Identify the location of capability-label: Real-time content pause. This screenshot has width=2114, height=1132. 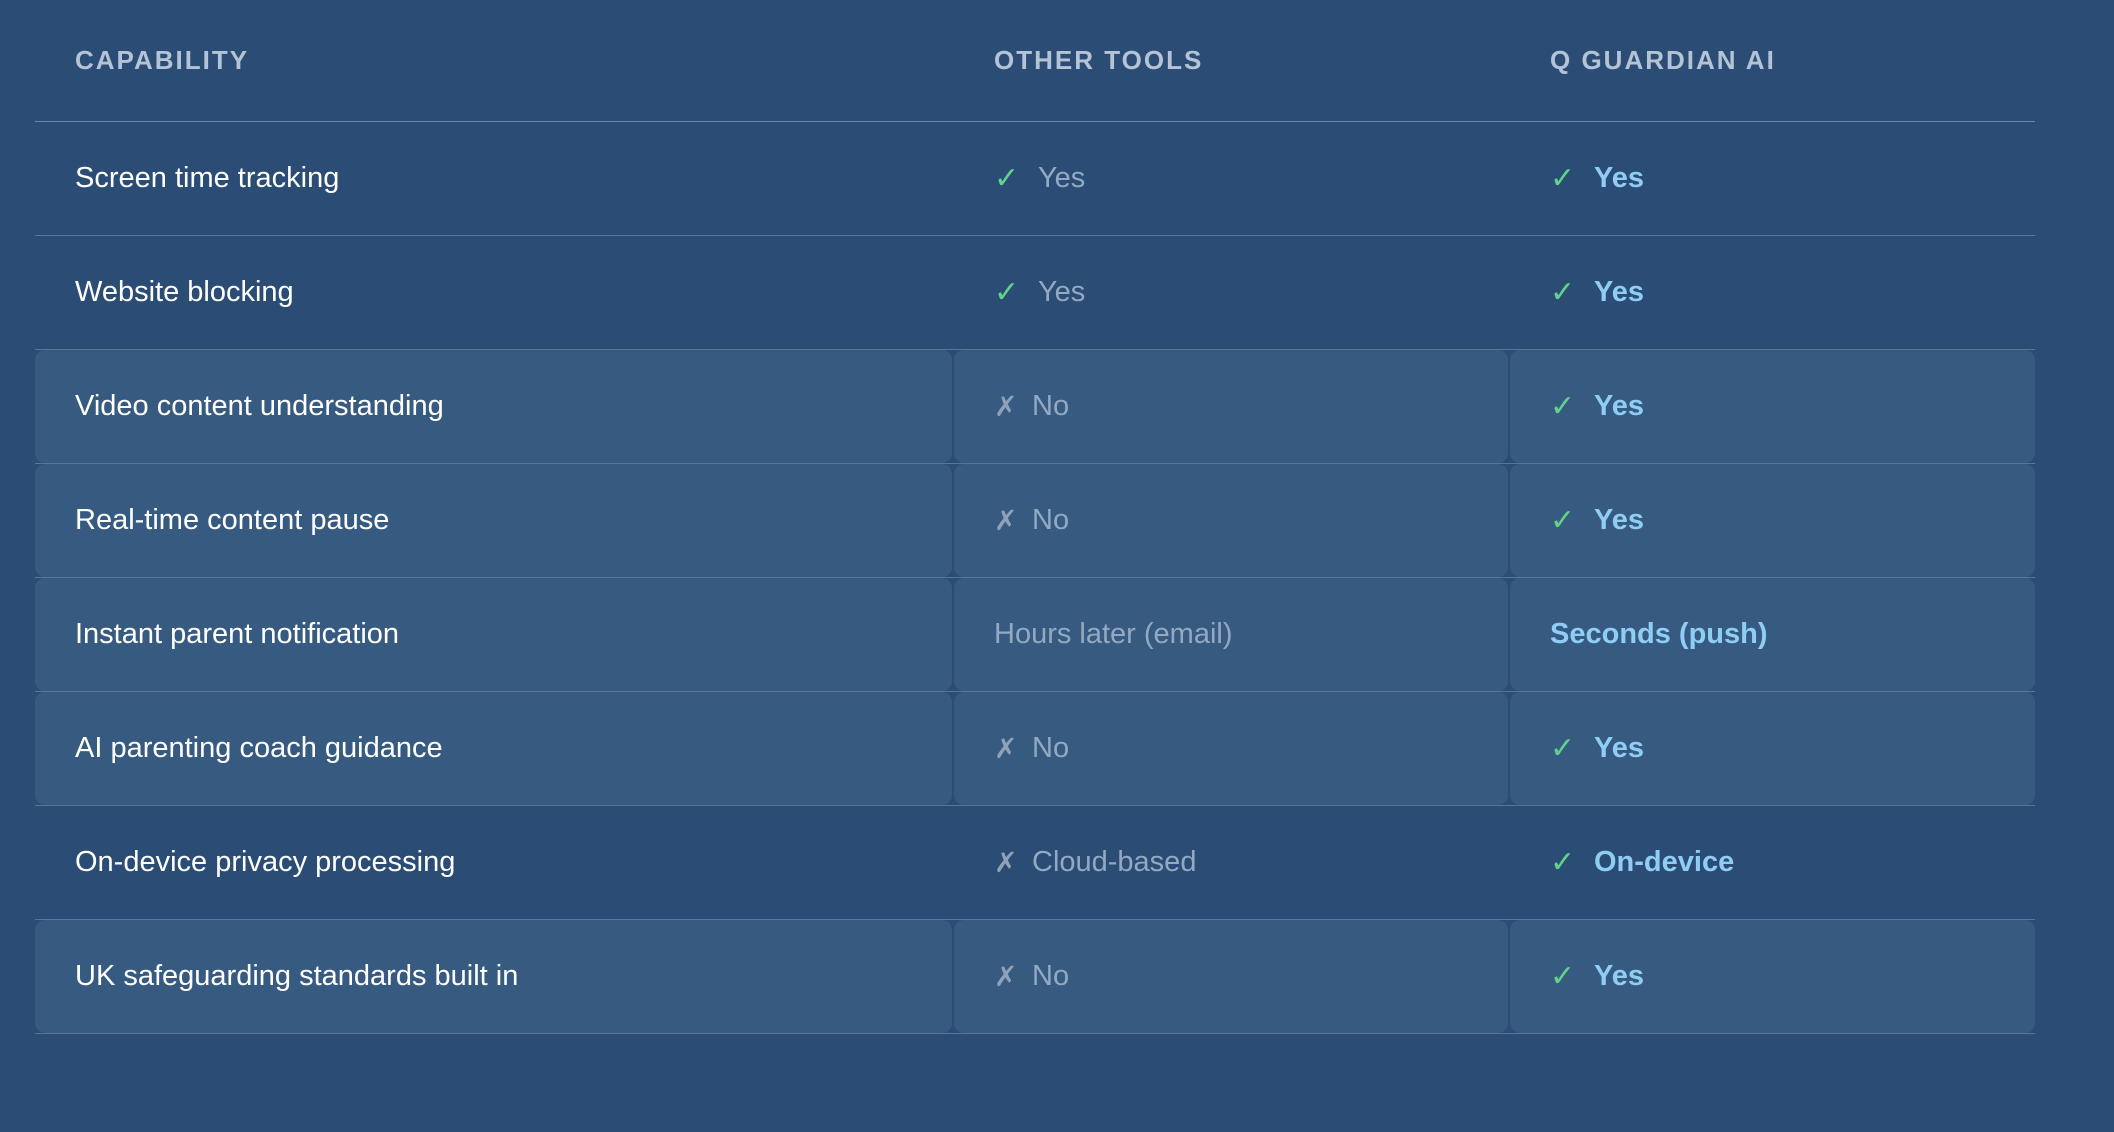
(232, 520).